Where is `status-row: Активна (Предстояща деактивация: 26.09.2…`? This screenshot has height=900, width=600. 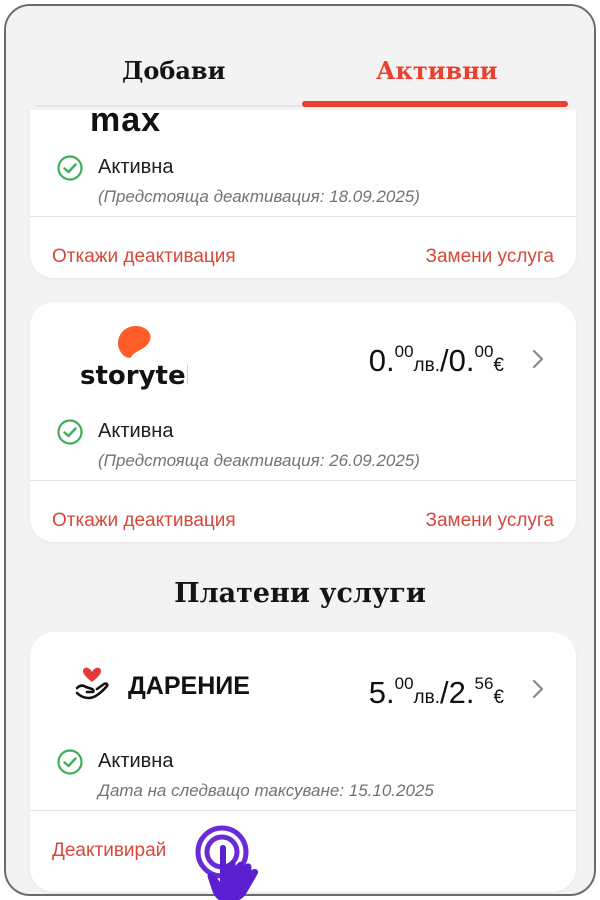 status-row: Активна (Предстояща деактивация: 26.09.2… is located at coordinates (238, 445).